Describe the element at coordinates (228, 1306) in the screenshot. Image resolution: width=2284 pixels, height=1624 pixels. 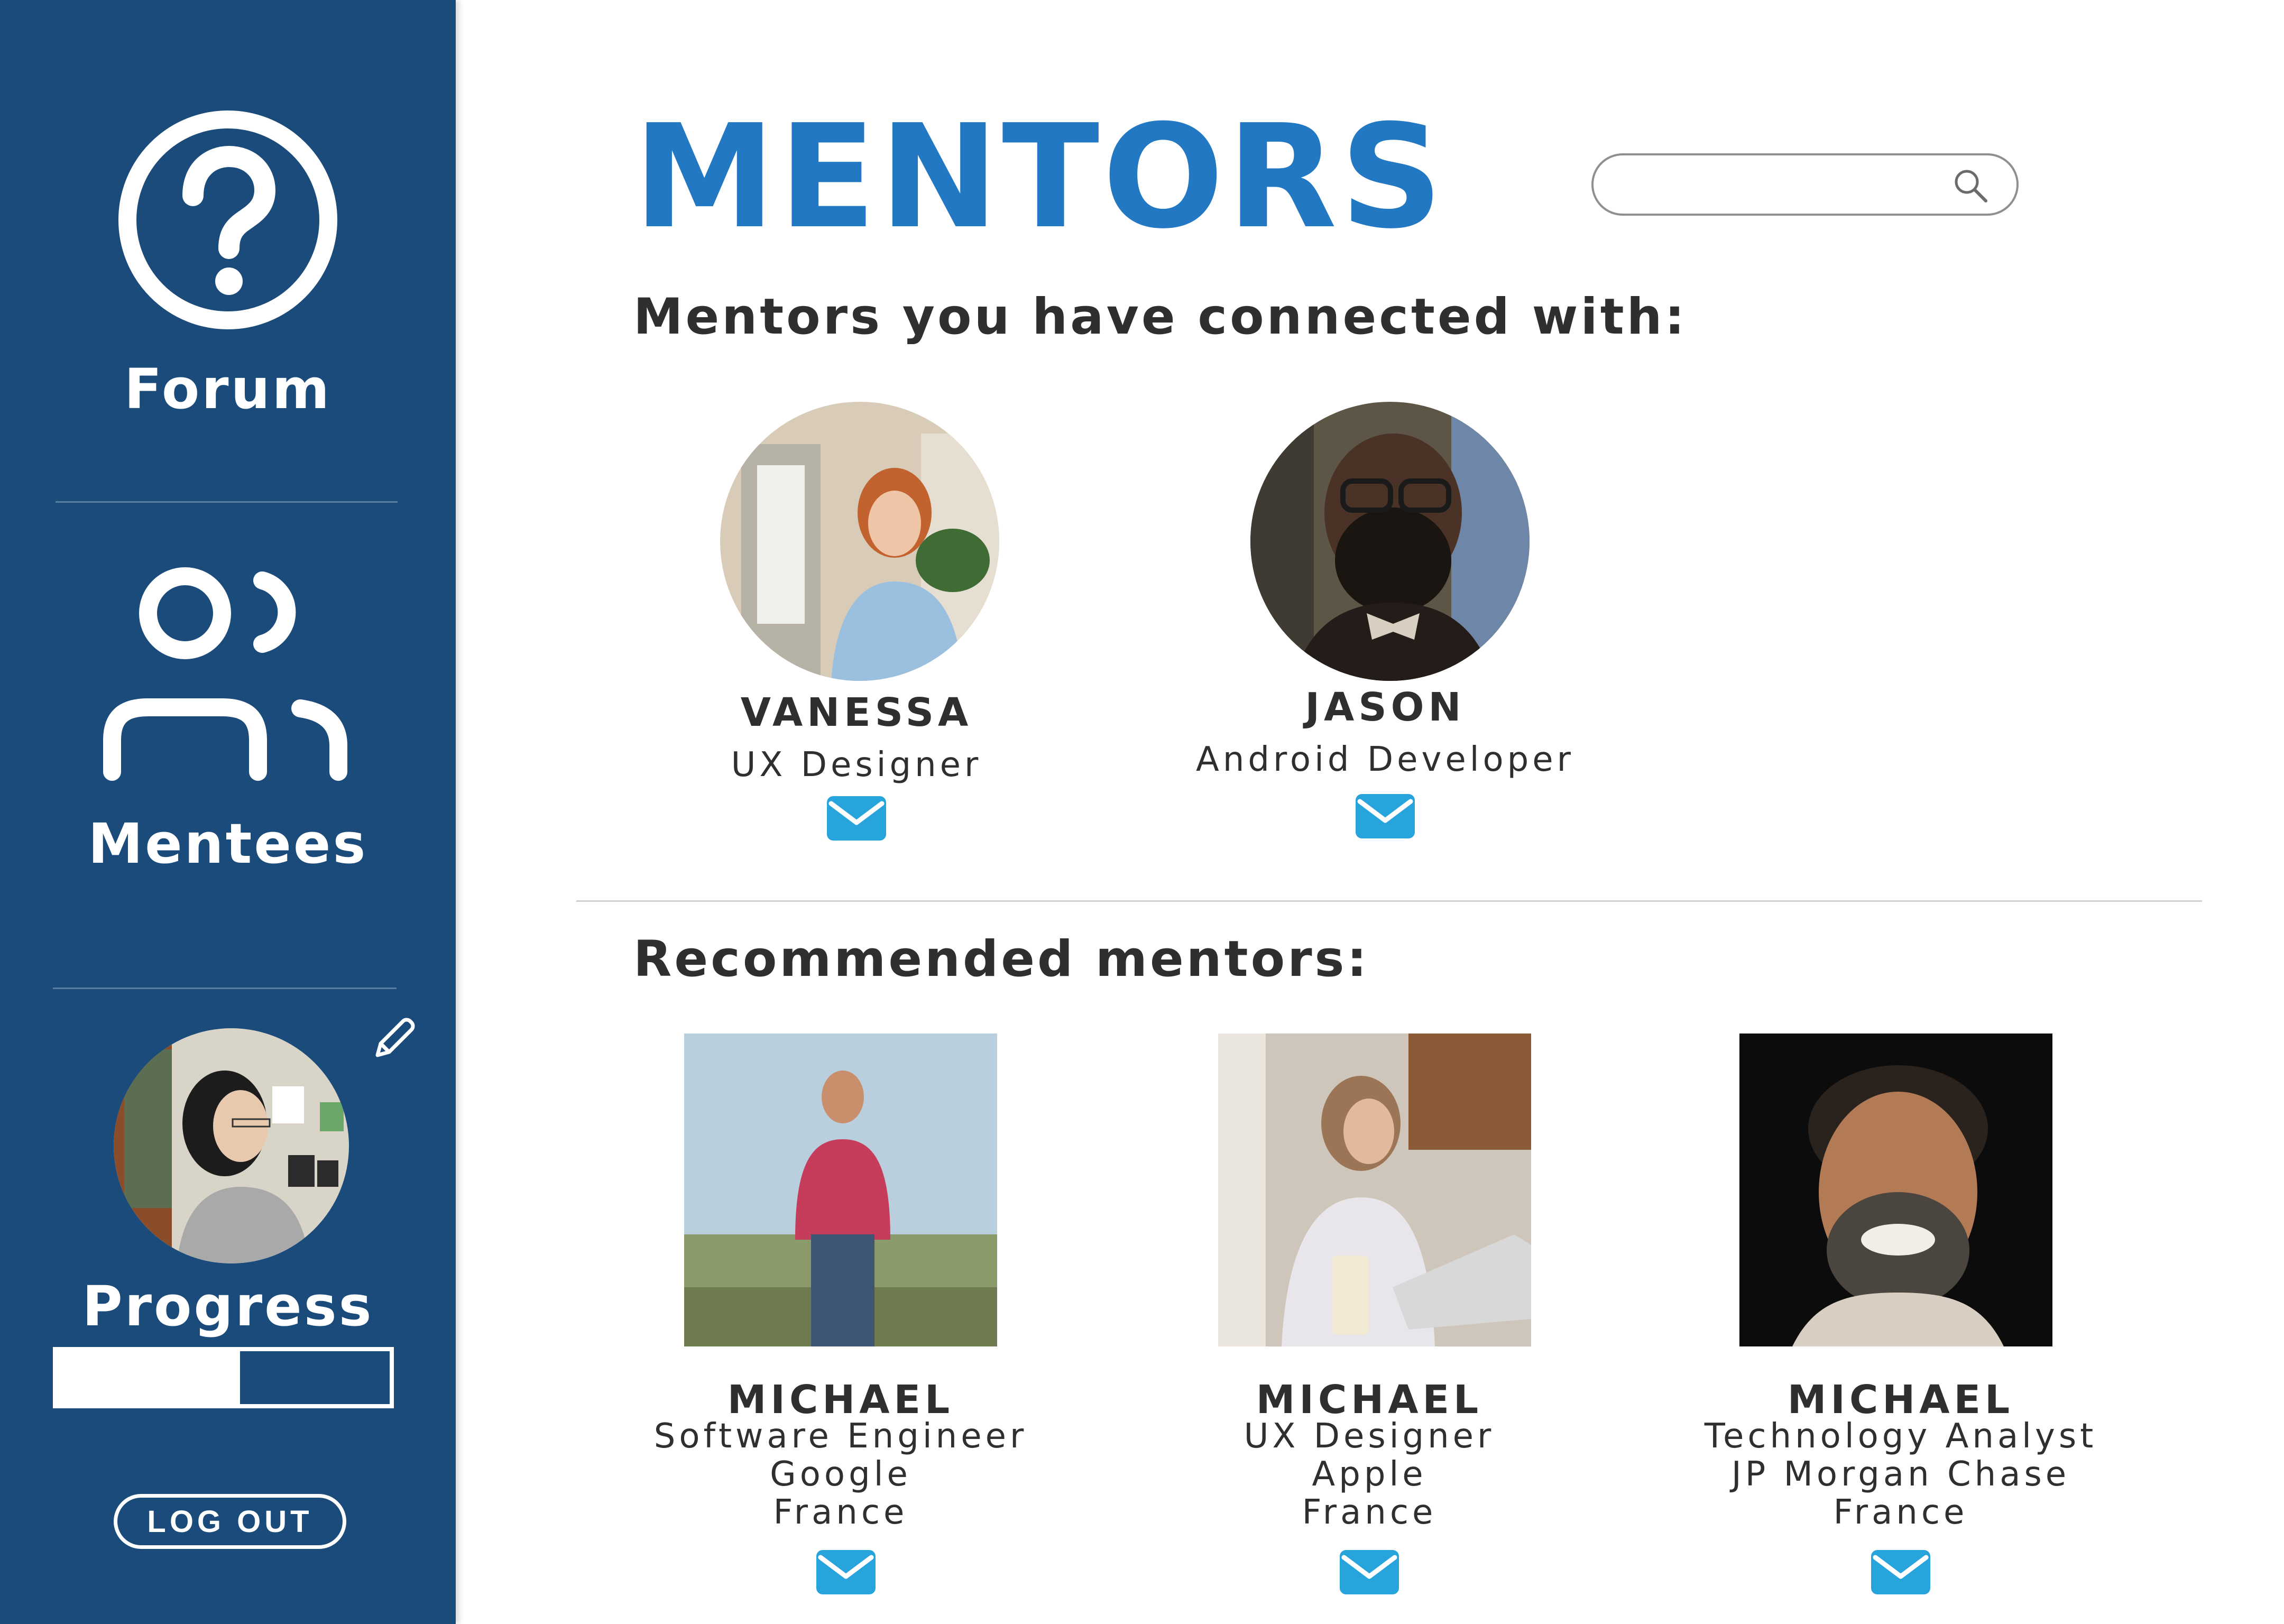
I see `progress-label: Progress` at that location.